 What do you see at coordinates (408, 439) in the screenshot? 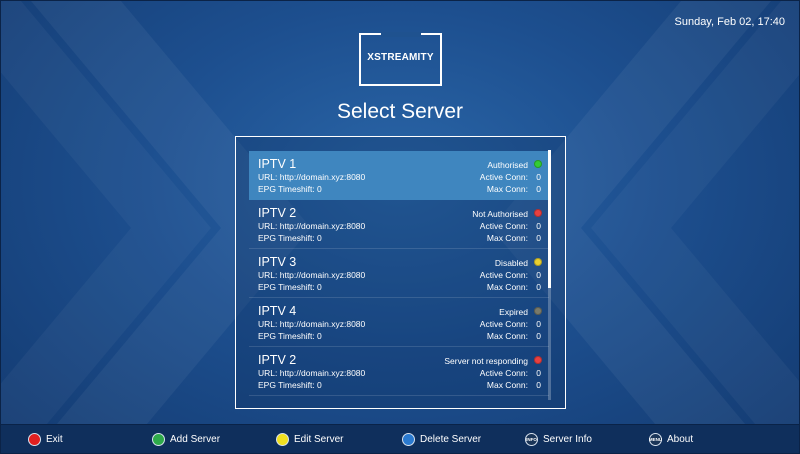
I see `blue-button-icon` at bounding box center [408, 439].